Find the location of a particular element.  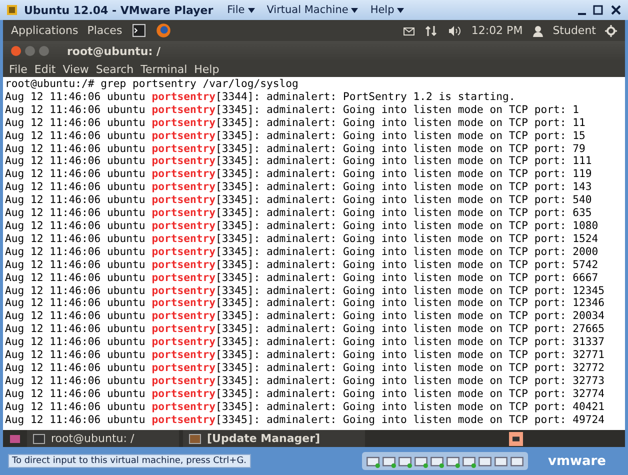

clock: 12:02 PM is located at coordinates (497, 30).